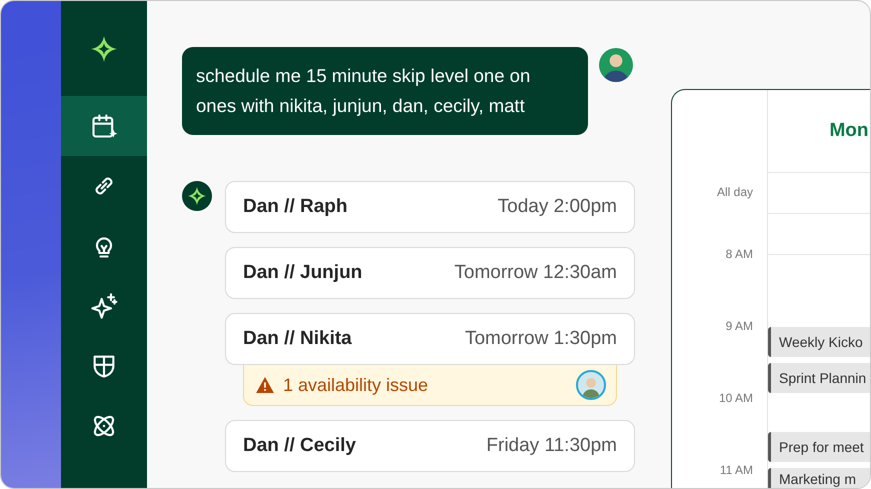 The image size is (871, 489). Describe the element at coordinates (849, 131) in the screenshot. I see `day-heading: Mon` at that location.